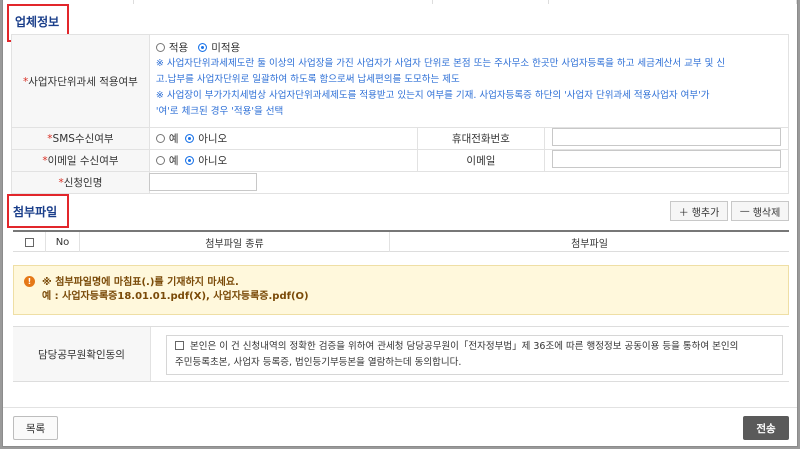  I want to click on email-yes-radio, so click(160, 160).